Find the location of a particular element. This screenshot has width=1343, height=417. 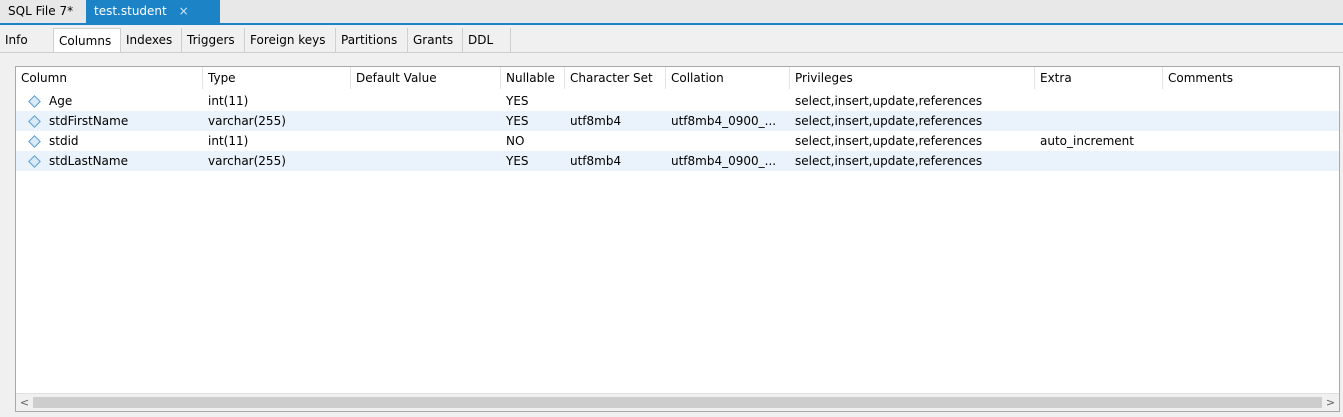

divider is located at coordinates (671, 52).